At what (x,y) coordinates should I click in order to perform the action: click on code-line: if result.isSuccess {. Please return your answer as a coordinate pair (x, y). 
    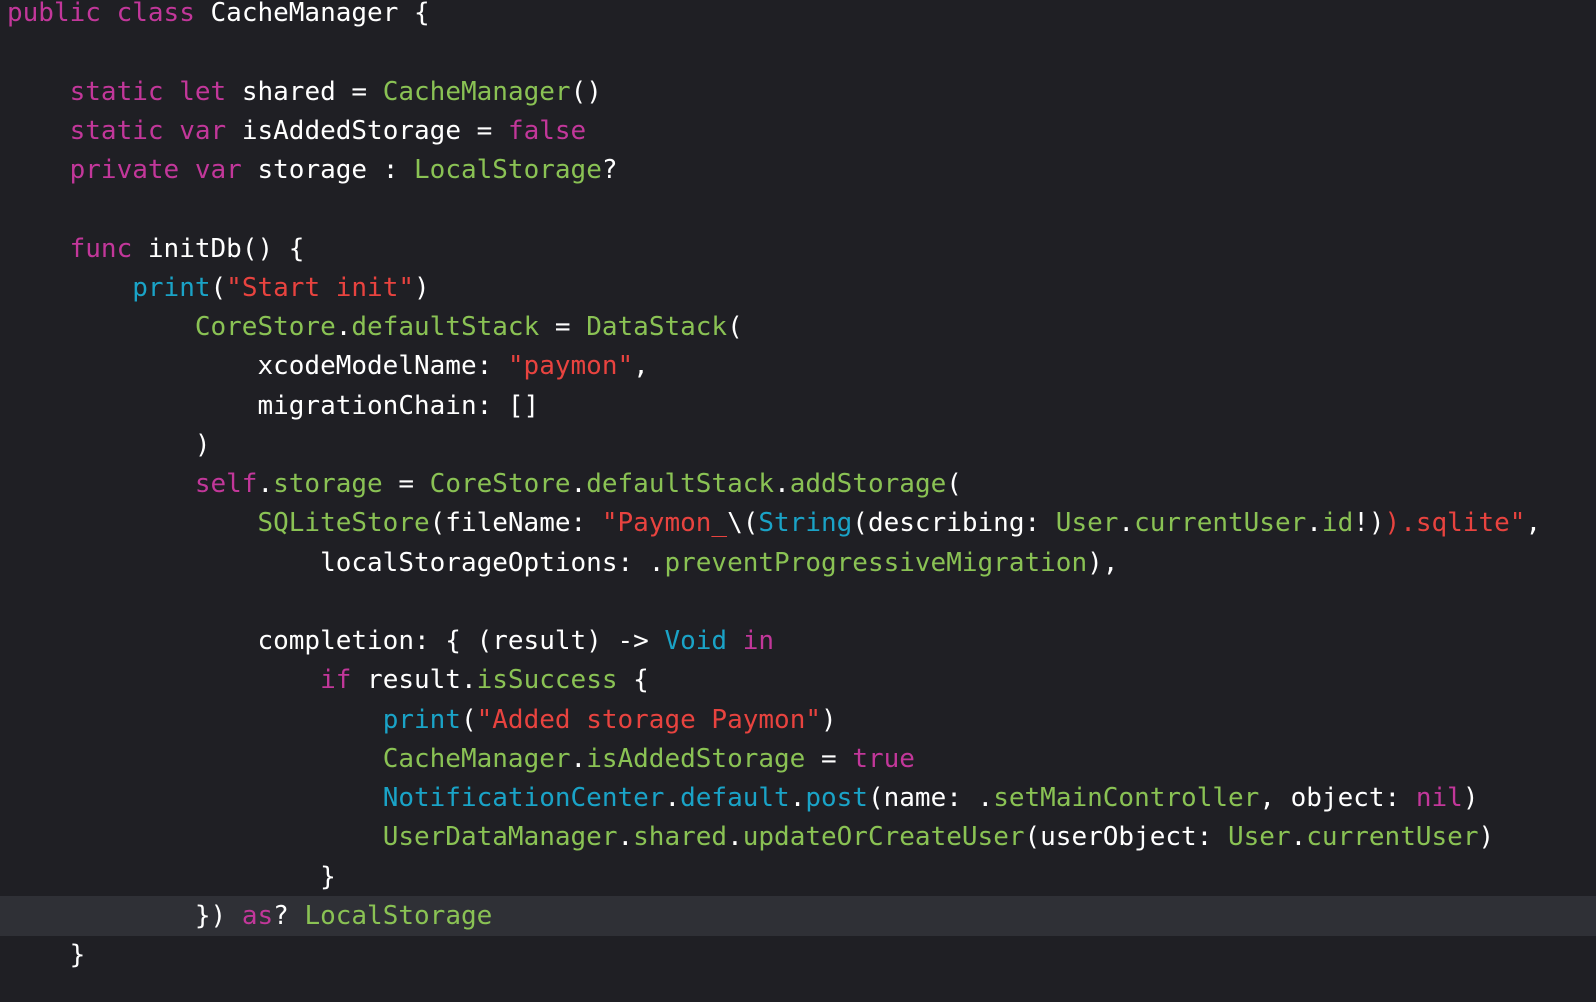
    Looking at the image, I should click on (798, 680).